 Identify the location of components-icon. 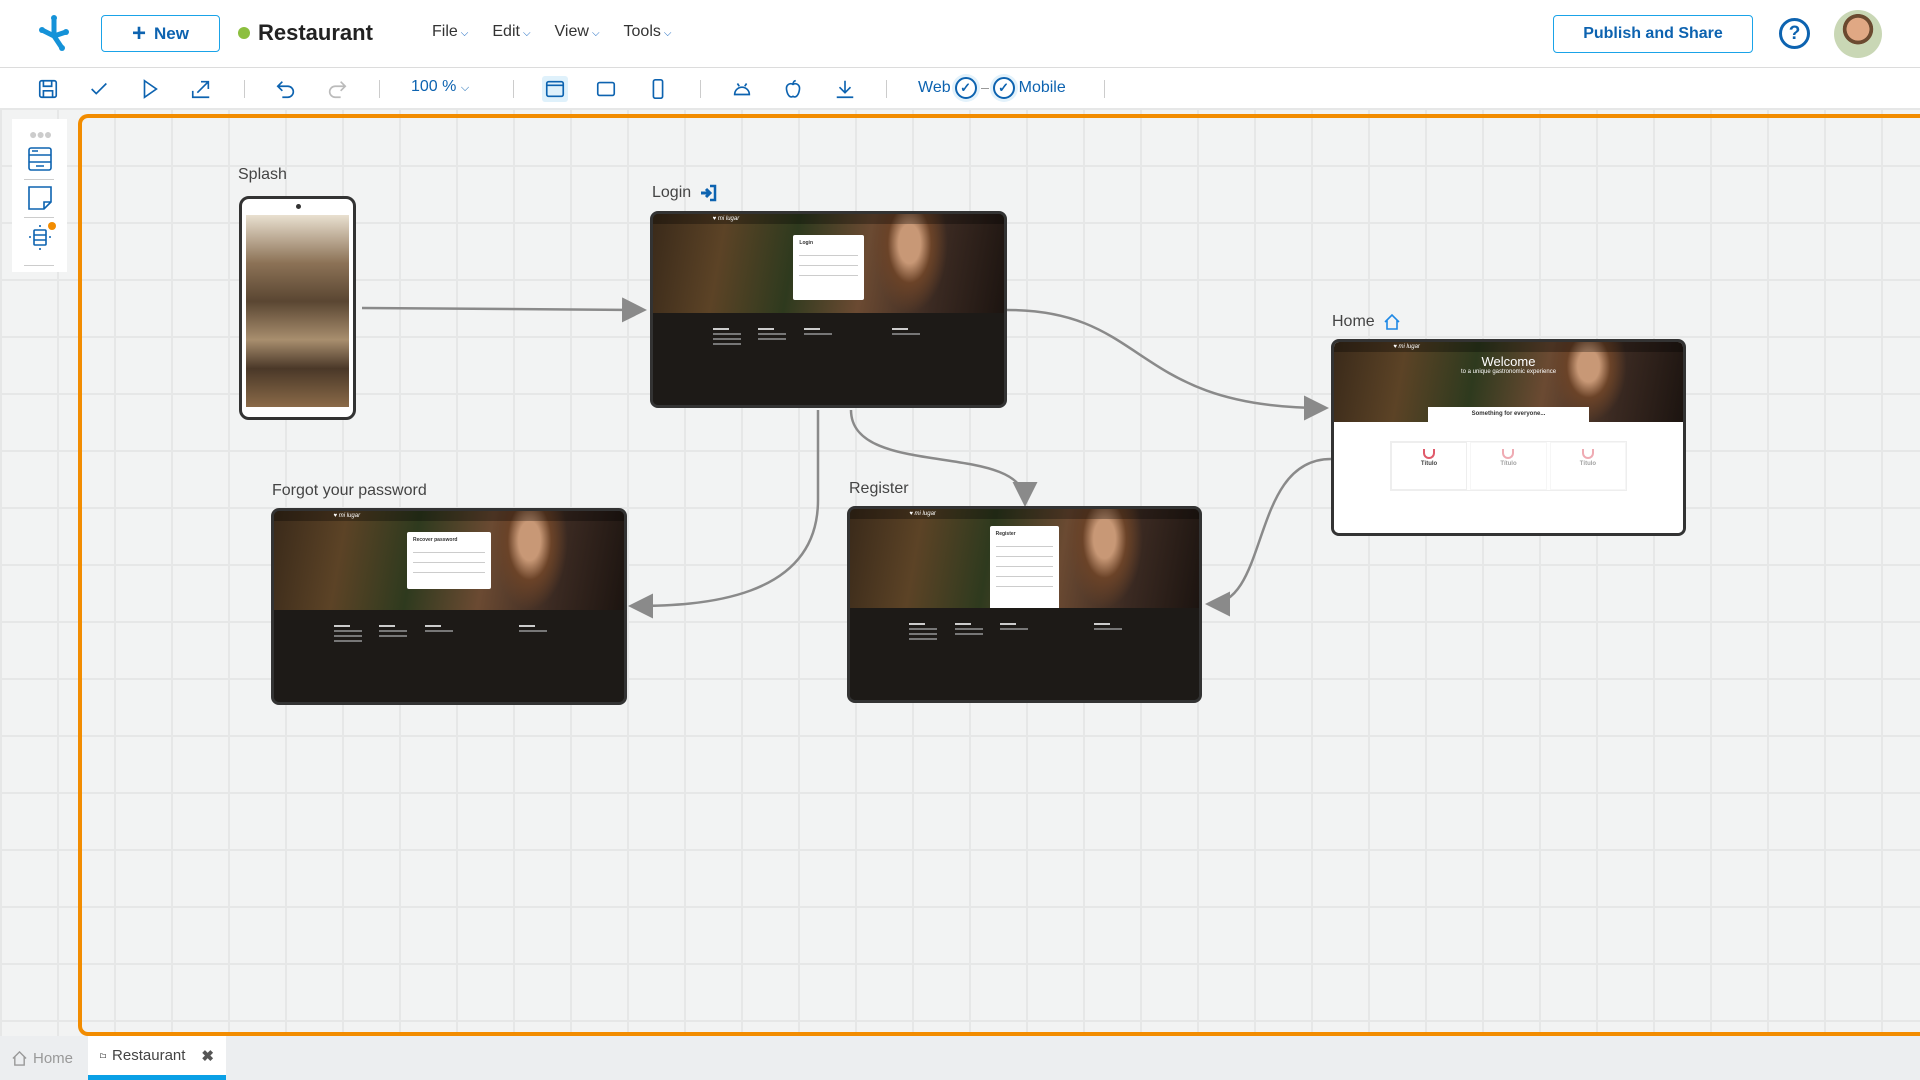
(41, 236).